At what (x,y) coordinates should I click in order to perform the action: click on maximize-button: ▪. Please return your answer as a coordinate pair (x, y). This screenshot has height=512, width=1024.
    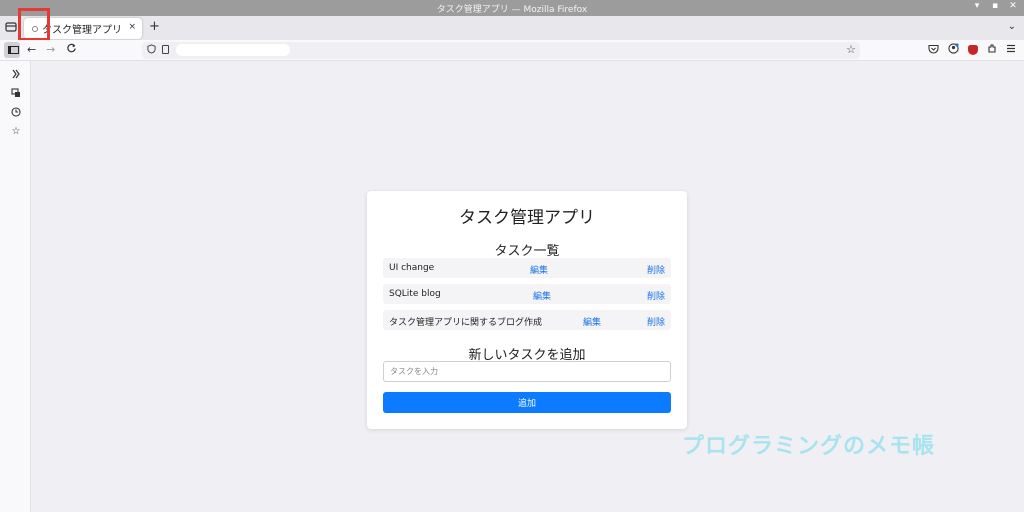
    Looking at the image, I should click on (995, 6).